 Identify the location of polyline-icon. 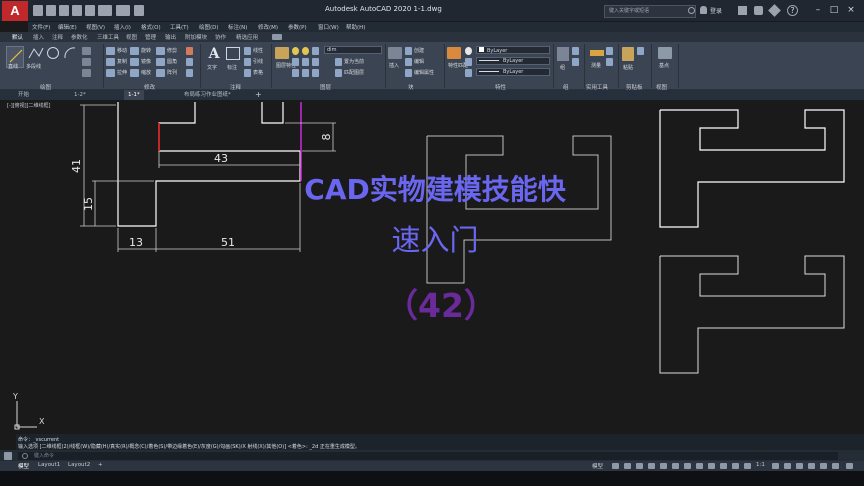
(36, 53).